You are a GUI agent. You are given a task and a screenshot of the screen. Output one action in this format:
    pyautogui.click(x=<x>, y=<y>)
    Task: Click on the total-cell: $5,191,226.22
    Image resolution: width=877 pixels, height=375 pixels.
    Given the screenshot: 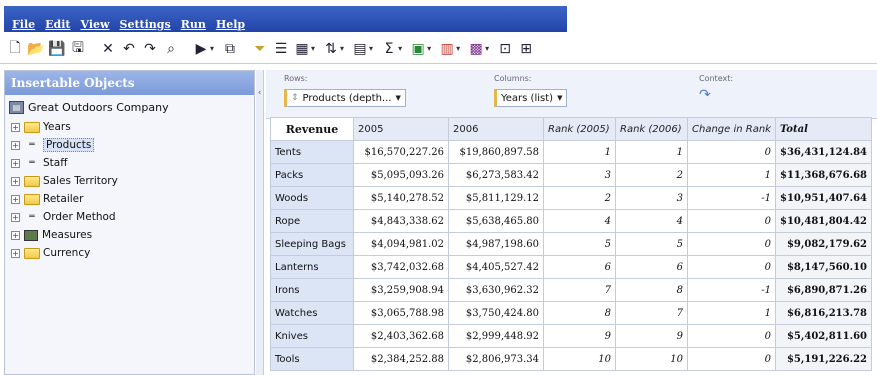 What is the action you would take?
    pyautogui.click(x=823, y=359)
    